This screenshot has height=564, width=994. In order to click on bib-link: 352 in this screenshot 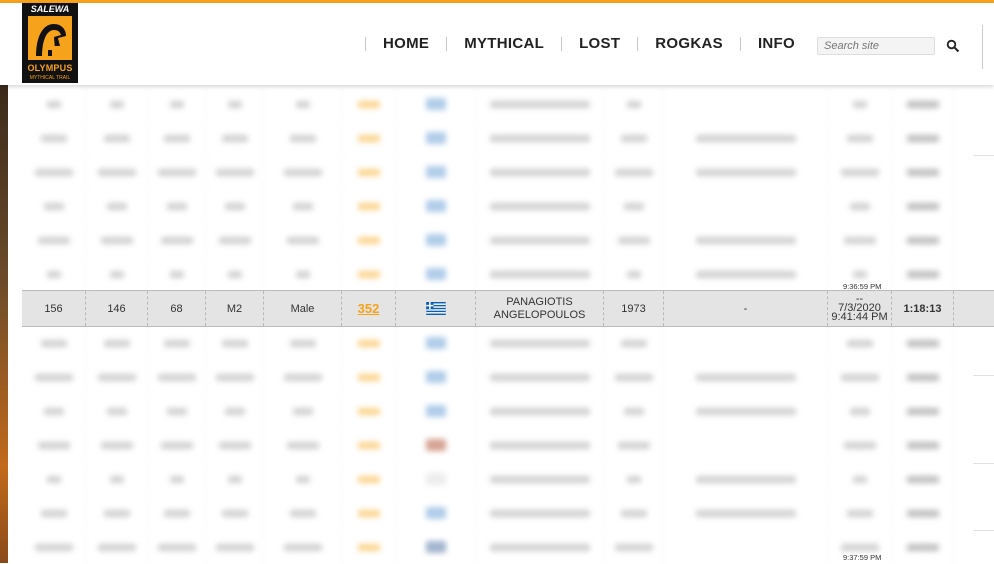, I will do `click(369, 308)`.